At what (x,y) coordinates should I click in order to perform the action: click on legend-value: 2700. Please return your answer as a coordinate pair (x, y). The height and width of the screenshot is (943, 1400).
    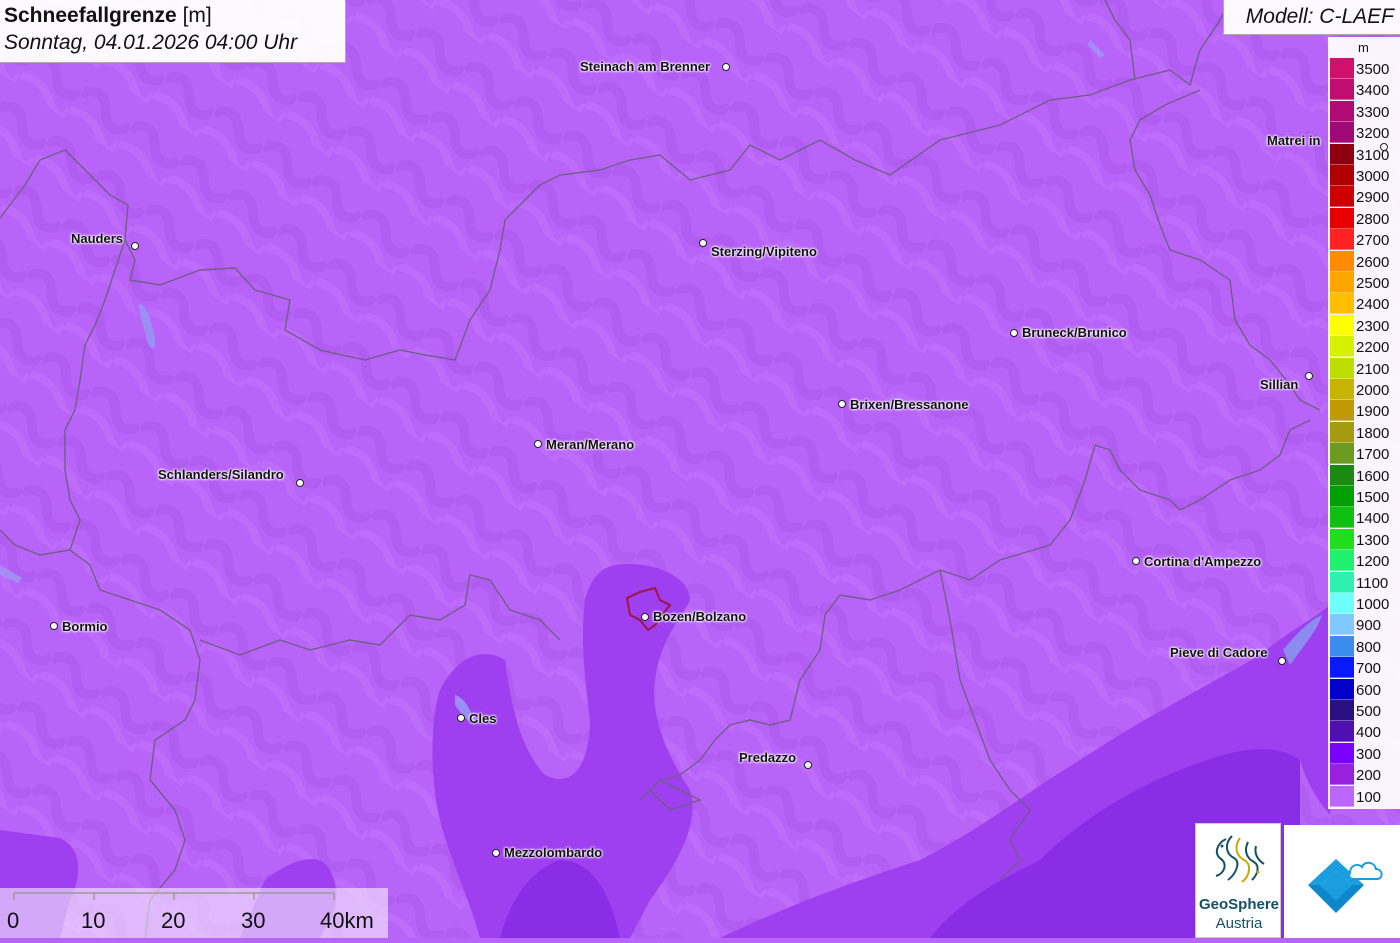
    Looking at the image, I should click on (1373, 241).